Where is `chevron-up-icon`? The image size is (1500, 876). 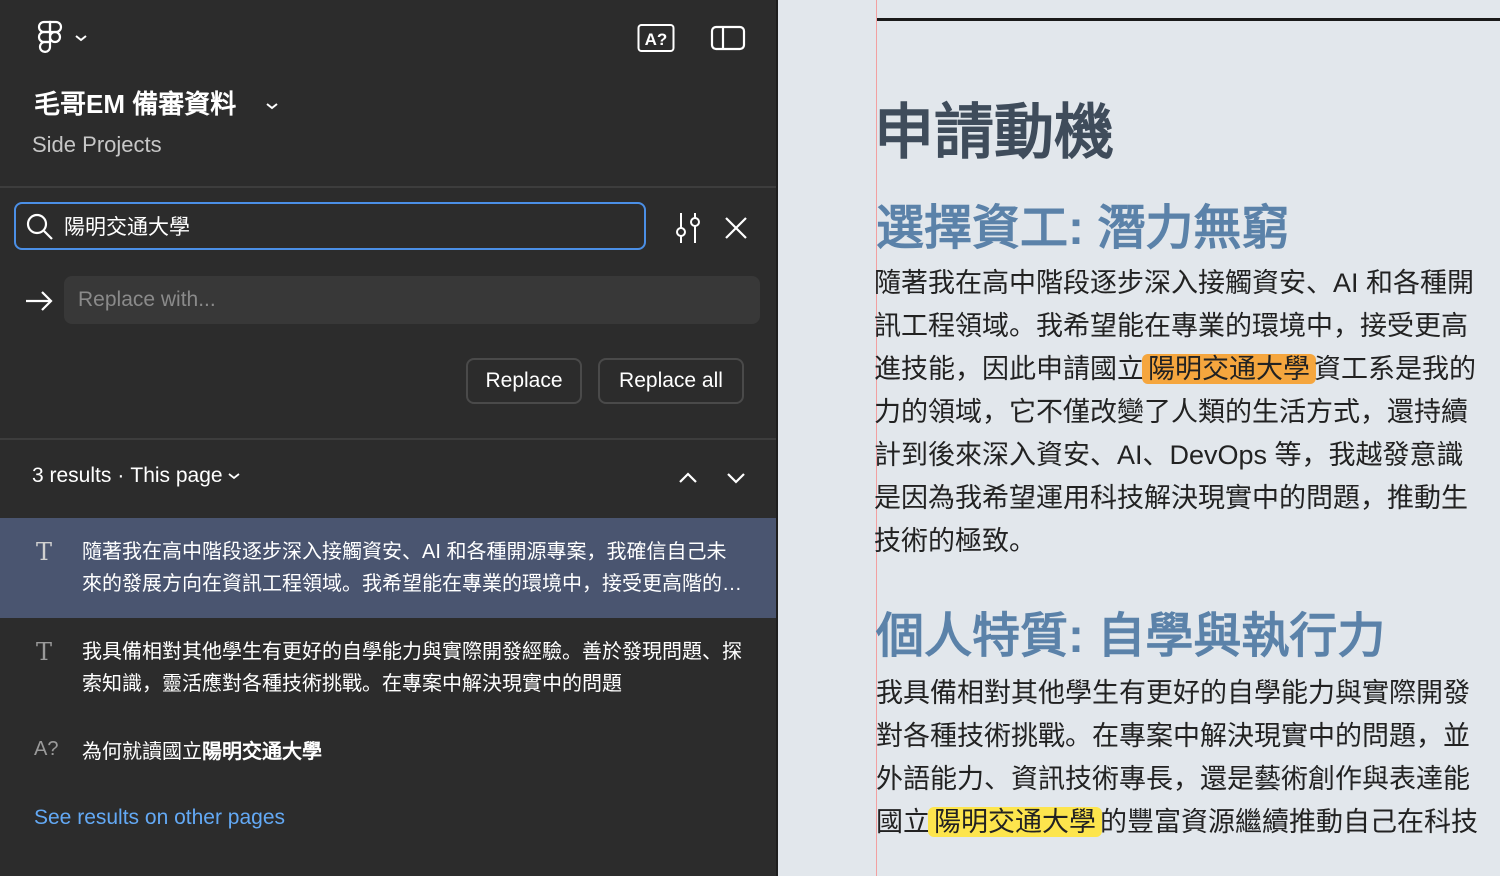
chevron-up-icon is located at coordinates (688, 477).